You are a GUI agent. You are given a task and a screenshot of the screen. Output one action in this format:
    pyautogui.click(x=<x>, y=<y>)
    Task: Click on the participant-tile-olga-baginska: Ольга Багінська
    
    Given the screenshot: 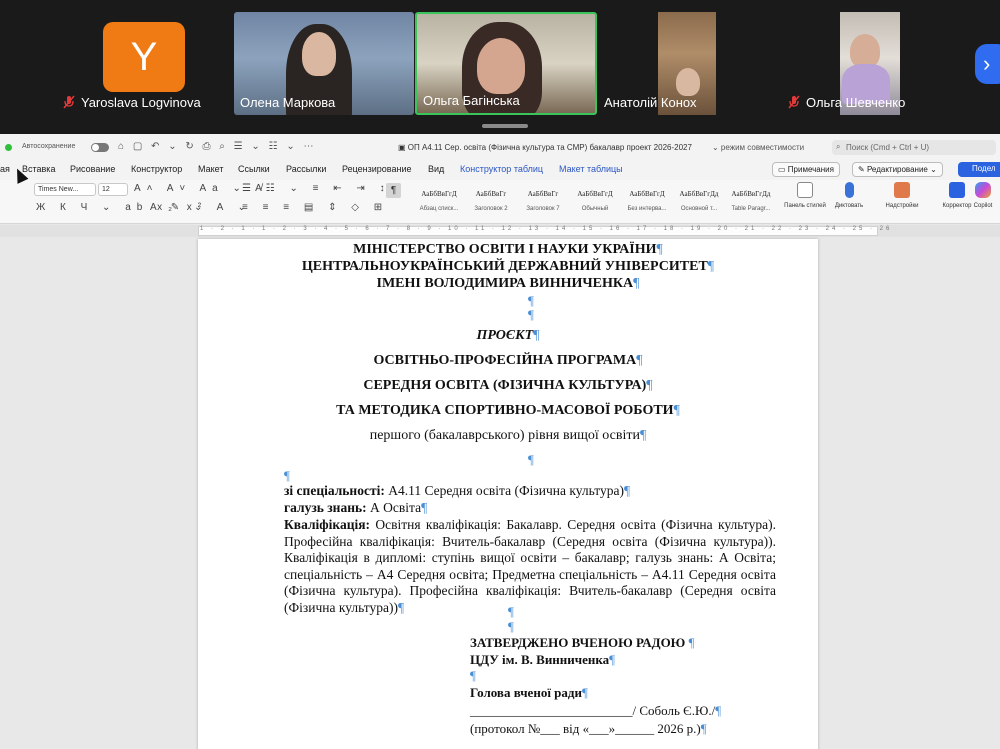 What is the action you would take?
    pyautogui.click(x=506, y=63)
    